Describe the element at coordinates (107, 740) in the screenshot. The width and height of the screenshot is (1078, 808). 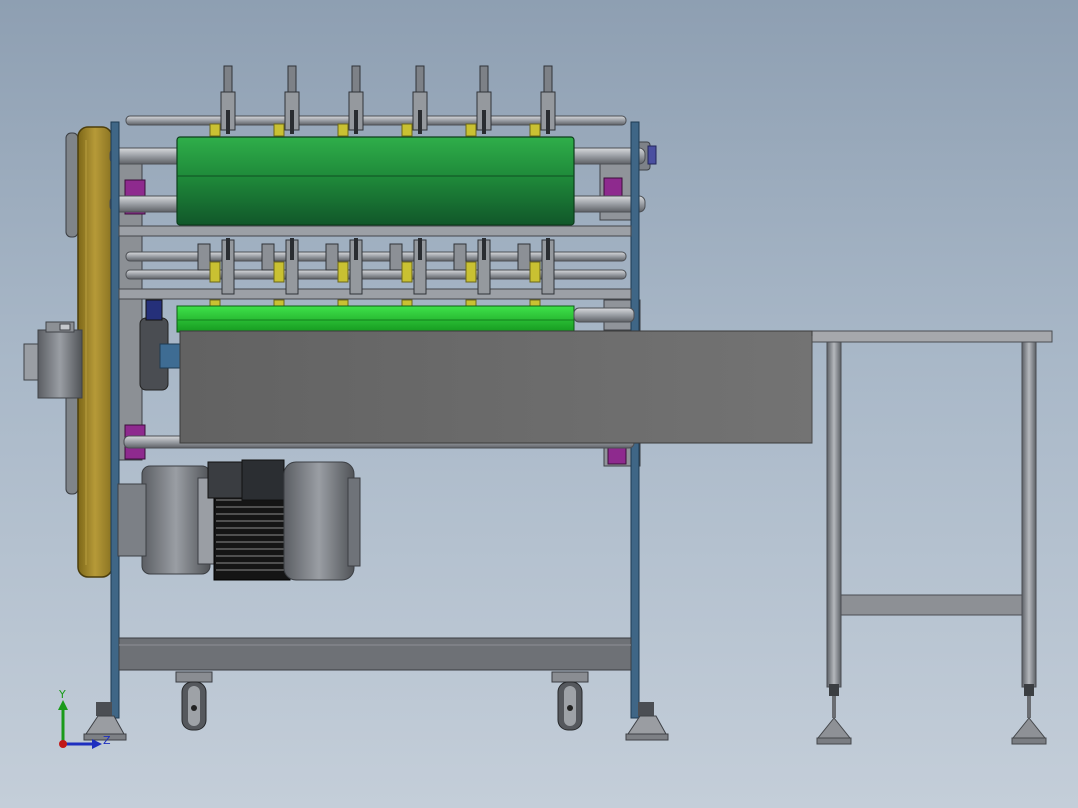
I see `triad-z-label: Z` at that location.